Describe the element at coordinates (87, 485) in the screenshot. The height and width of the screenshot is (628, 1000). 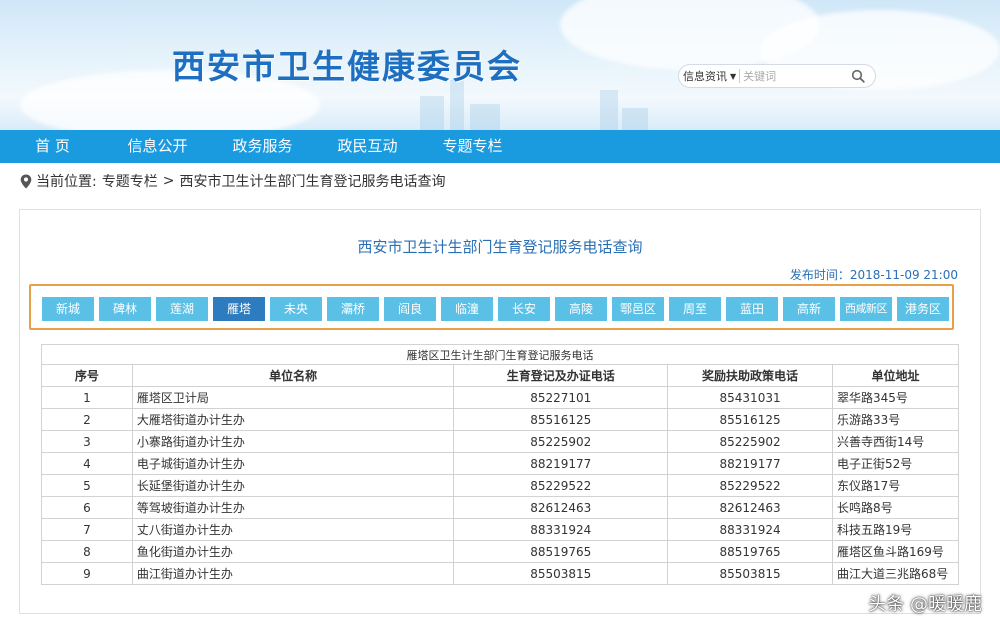
I see `row-index: 5` at that location.